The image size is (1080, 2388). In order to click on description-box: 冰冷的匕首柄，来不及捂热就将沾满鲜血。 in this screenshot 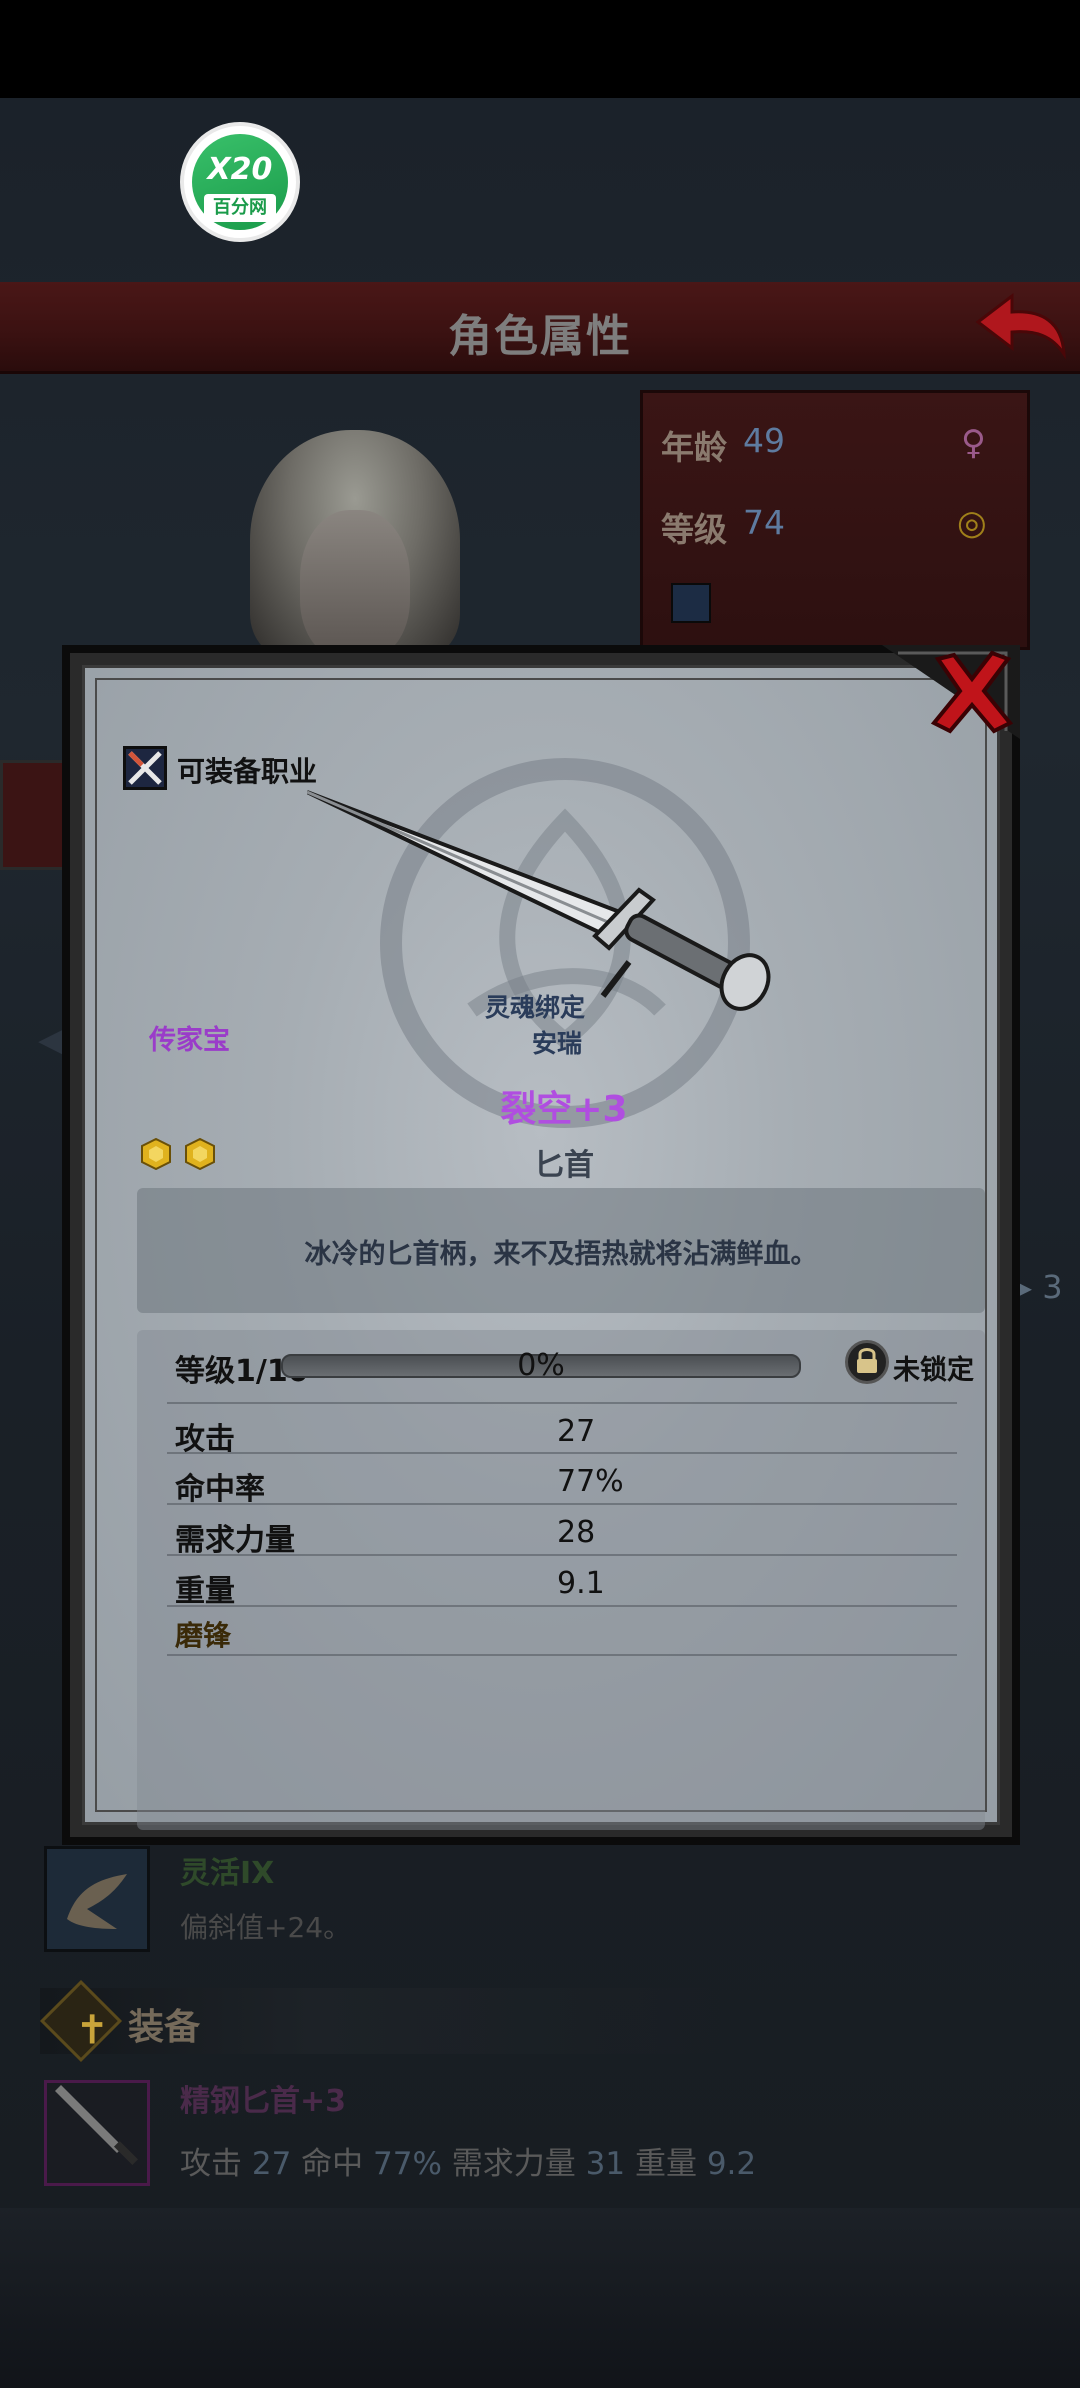, I will do `click(561, 1250)`.